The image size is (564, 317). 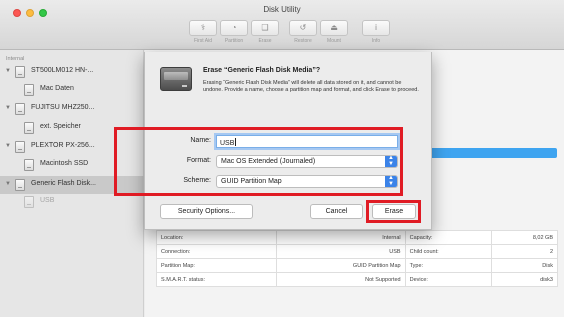 What do you see at coordinates (524, 279) in the screenshot?
I see `info-value: disk3` at bounding box center [524, 279].